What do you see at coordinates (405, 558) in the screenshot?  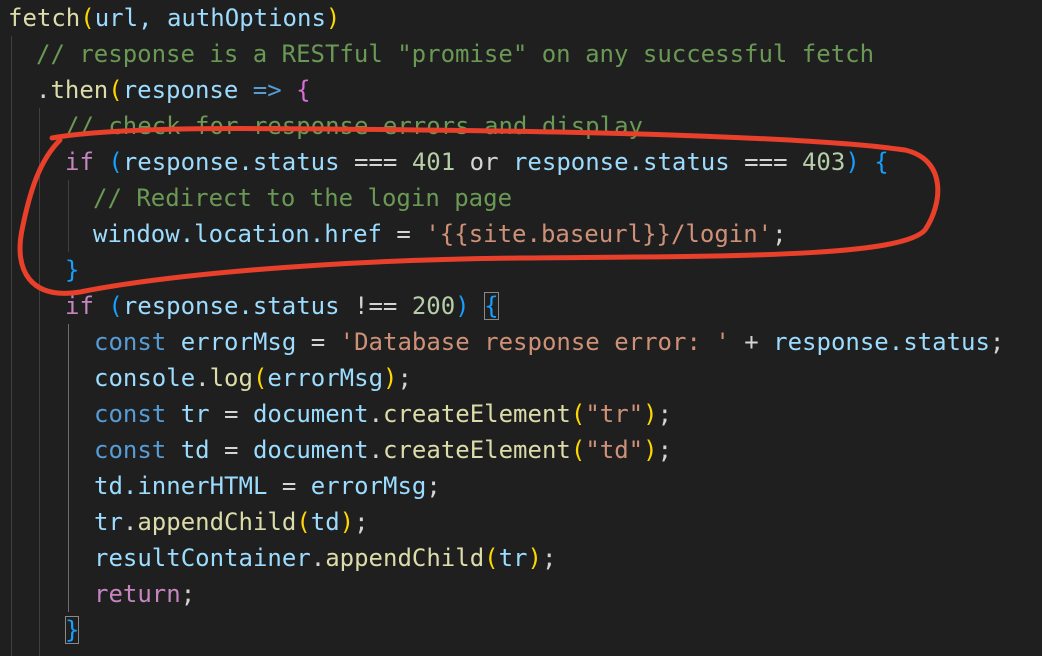 I see `append-child-method: appendChild` at bounding box center [405, 558].